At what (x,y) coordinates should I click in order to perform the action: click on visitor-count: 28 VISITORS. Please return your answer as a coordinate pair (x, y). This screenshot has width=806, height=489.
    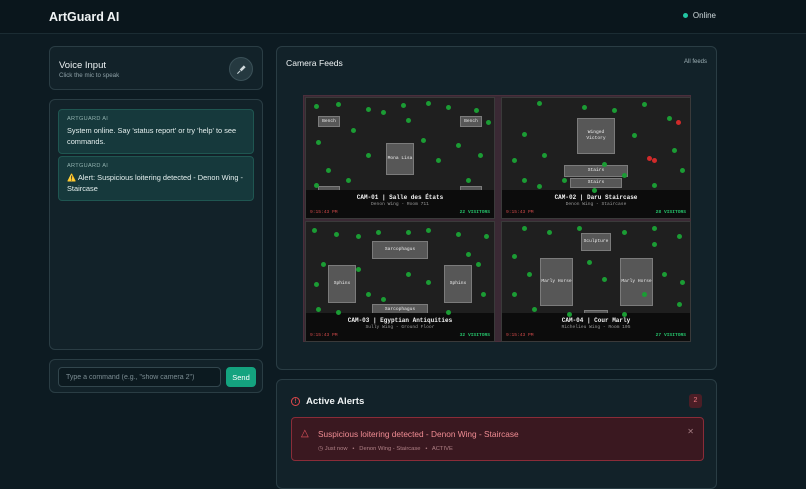
    Looking at the image, I should click on (670, 212).